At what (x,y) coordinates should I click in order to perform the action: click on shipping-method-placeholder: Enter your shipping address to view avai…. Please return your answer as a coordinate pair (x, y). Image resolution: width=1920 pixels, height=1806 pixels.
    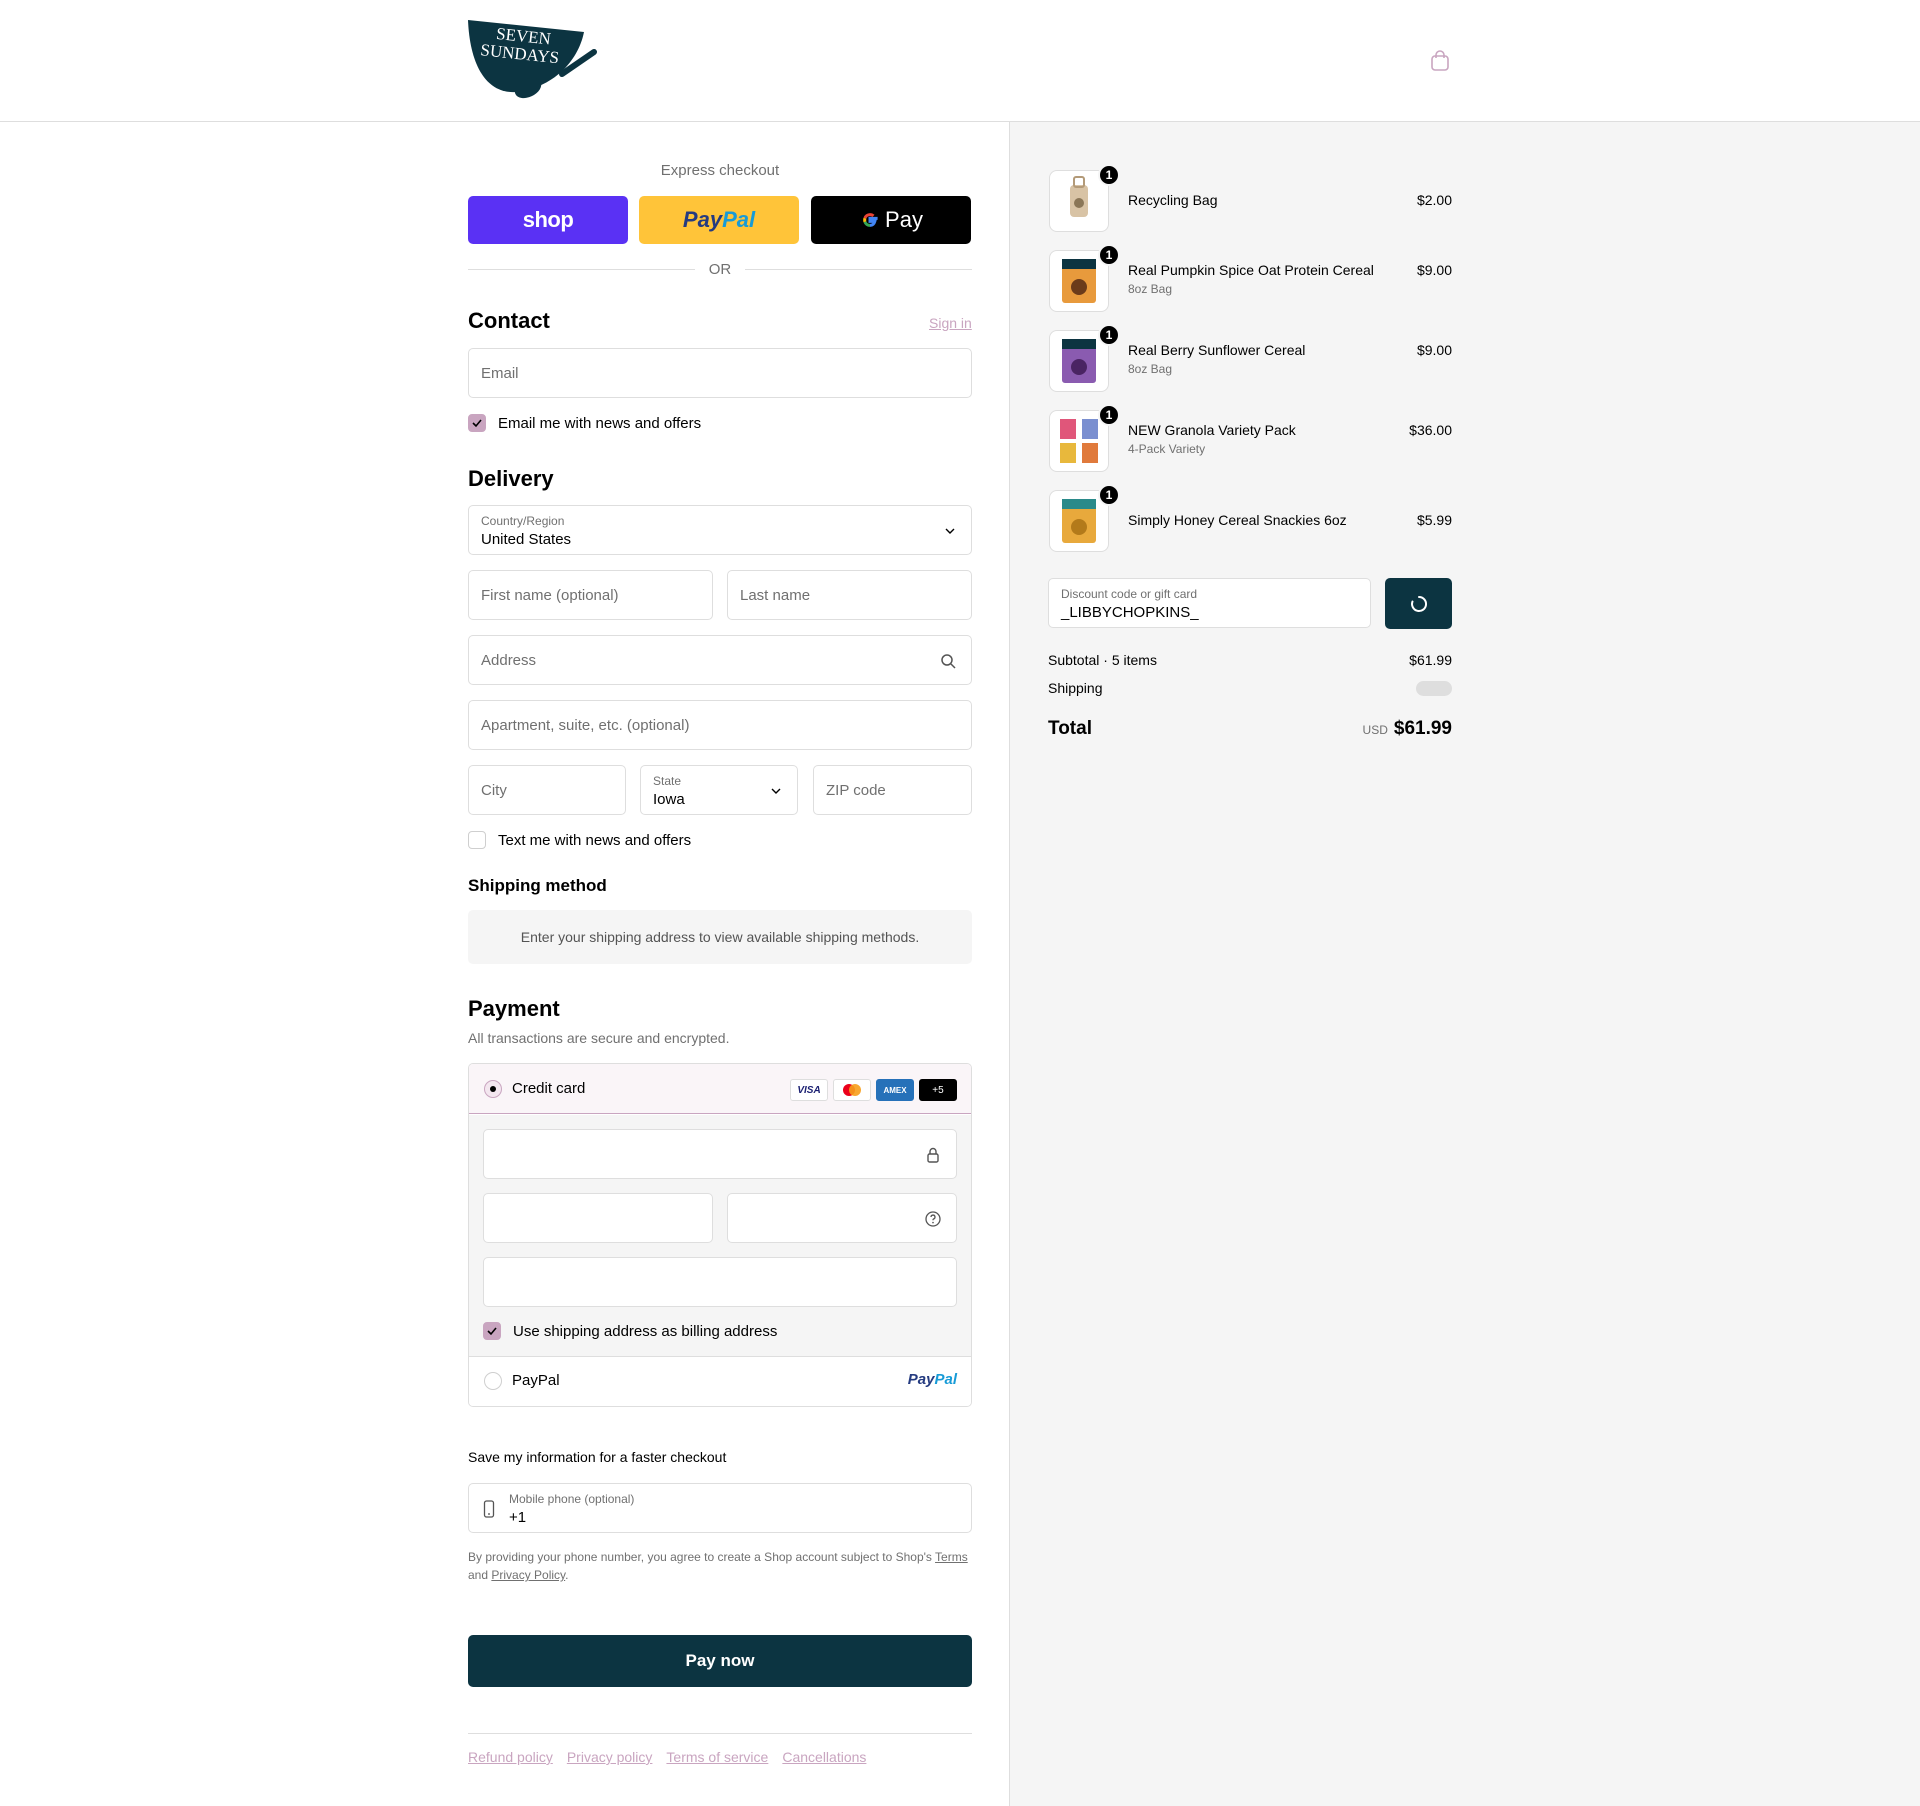
    Looking at the image, I should click on (720, 937).